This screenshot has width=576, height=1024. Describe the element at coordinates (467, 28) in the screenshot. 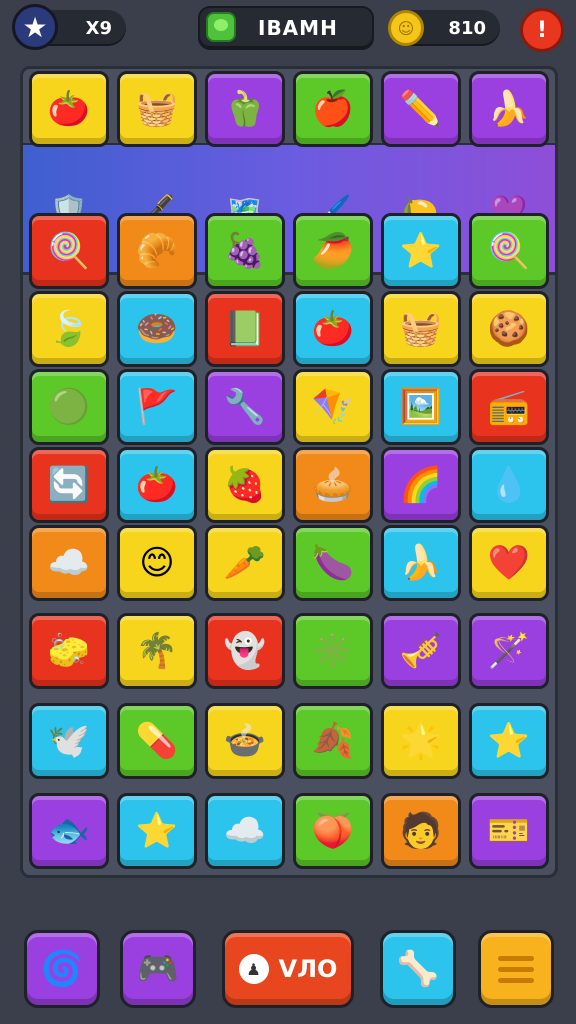

I see `coins-value: 810` at that location.